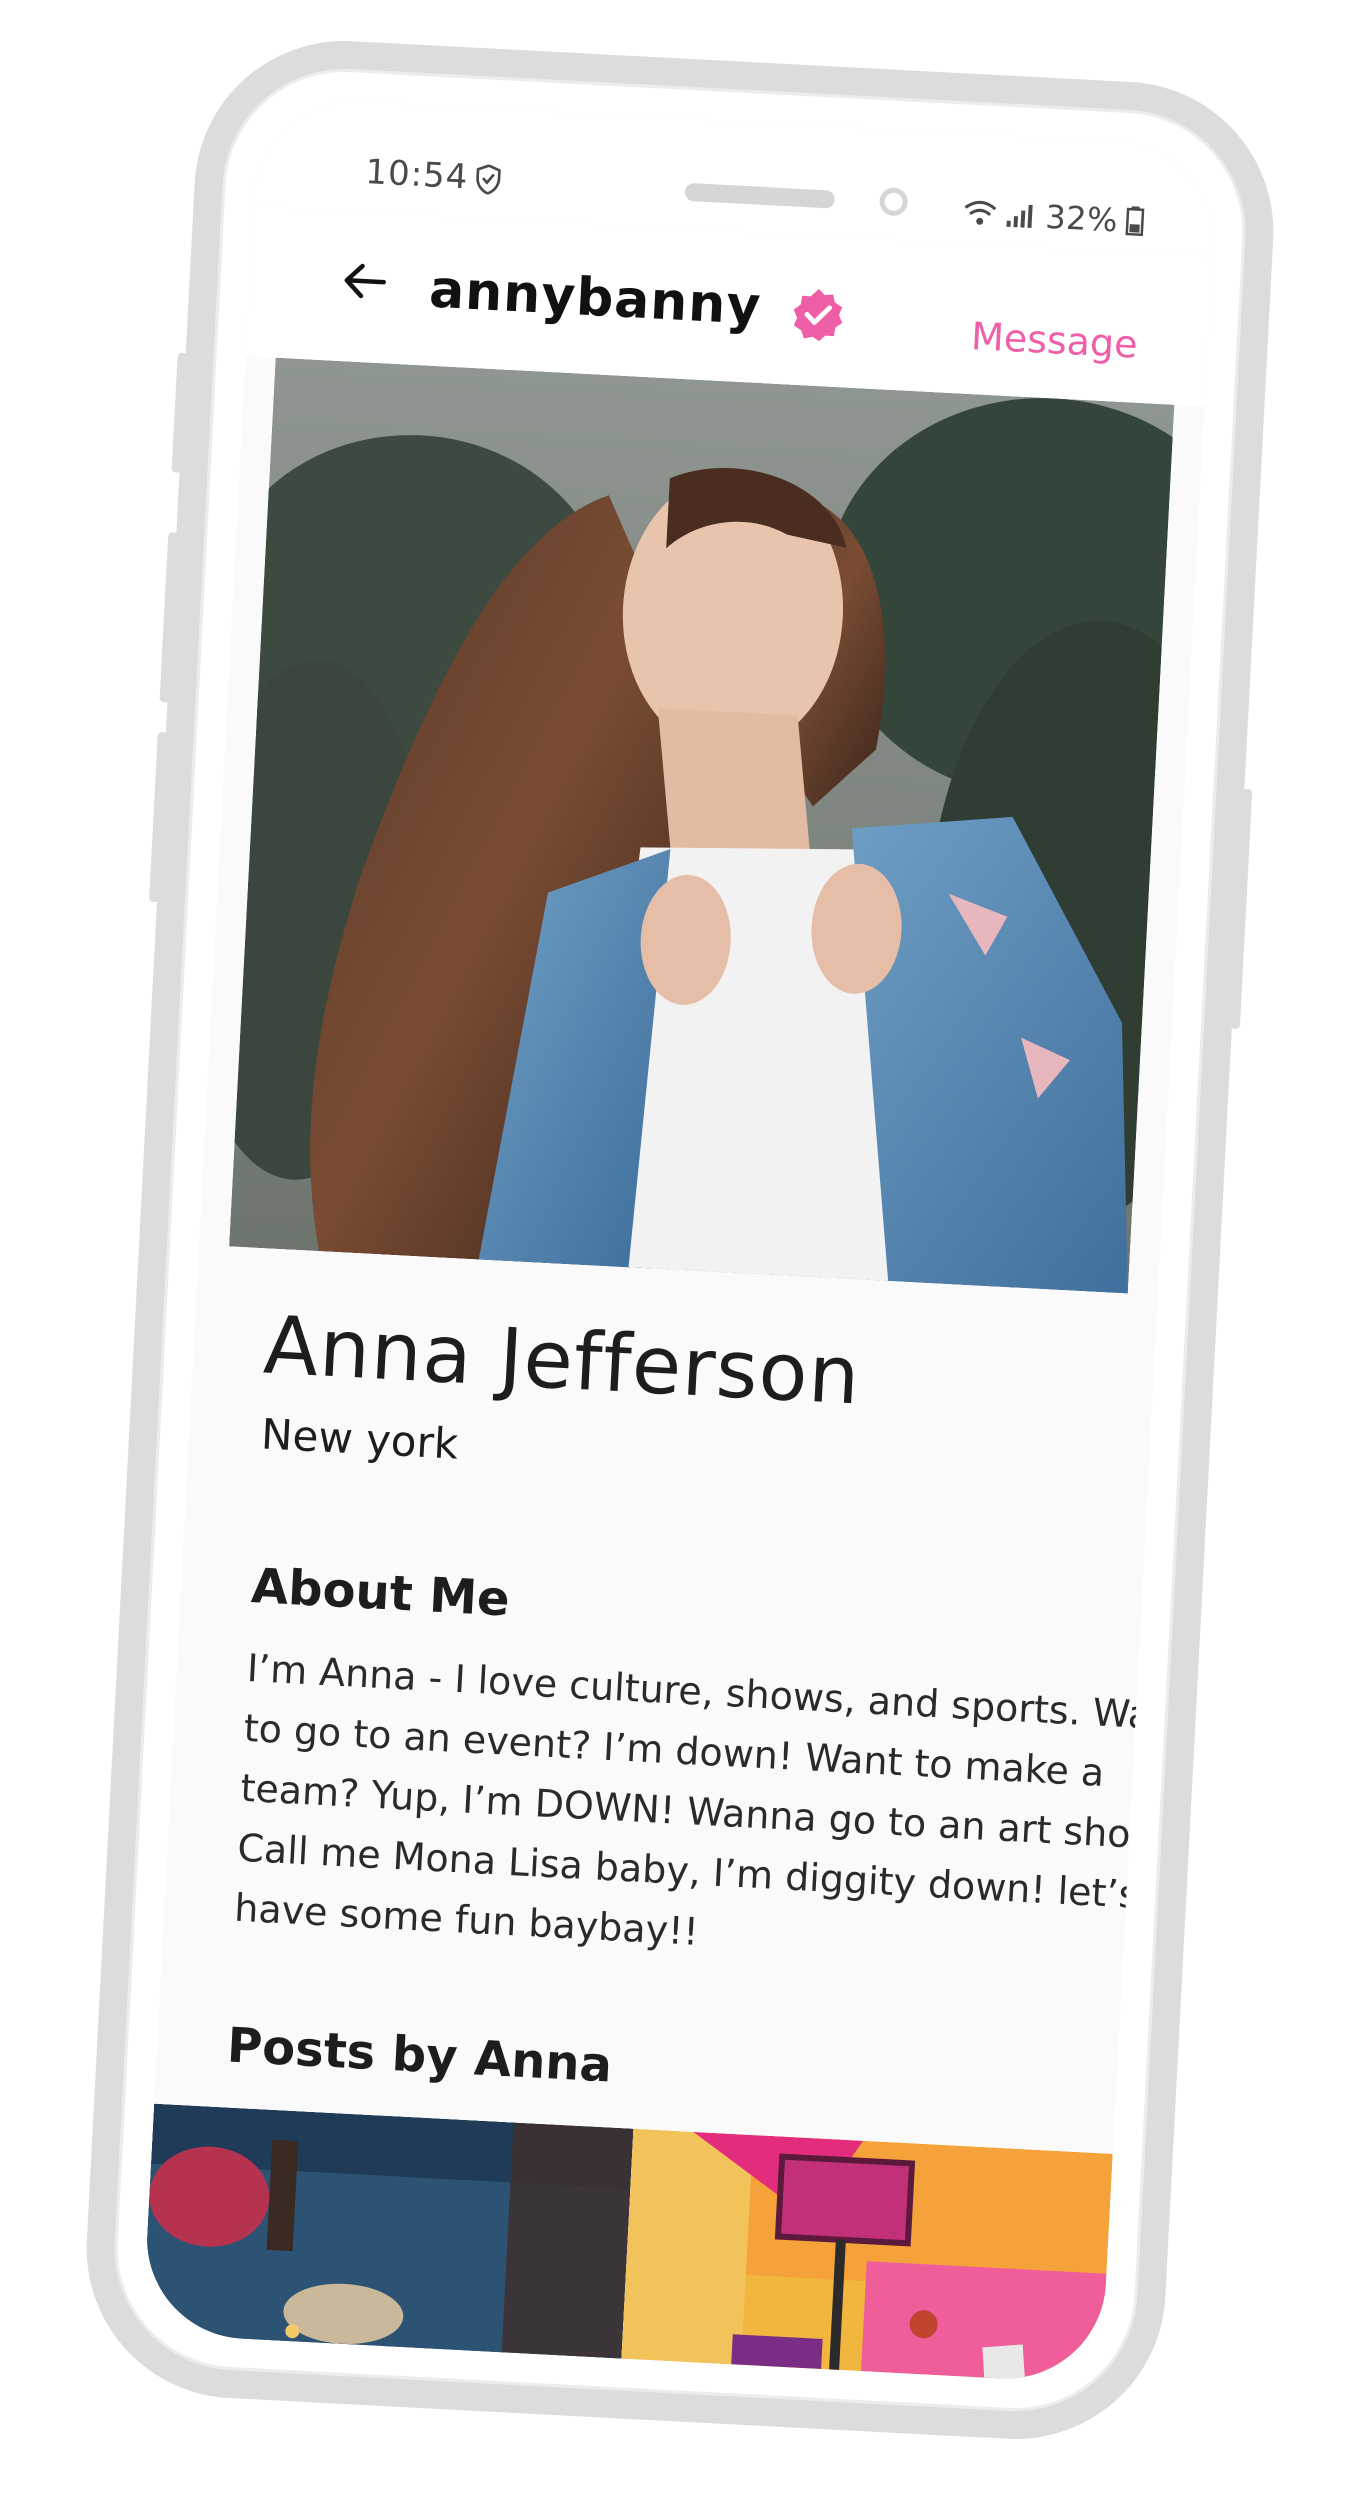  What do you see at coordinates (1020, 216) in the screenshot?
I see `signal-icon` at bounding box center [1020, 216].